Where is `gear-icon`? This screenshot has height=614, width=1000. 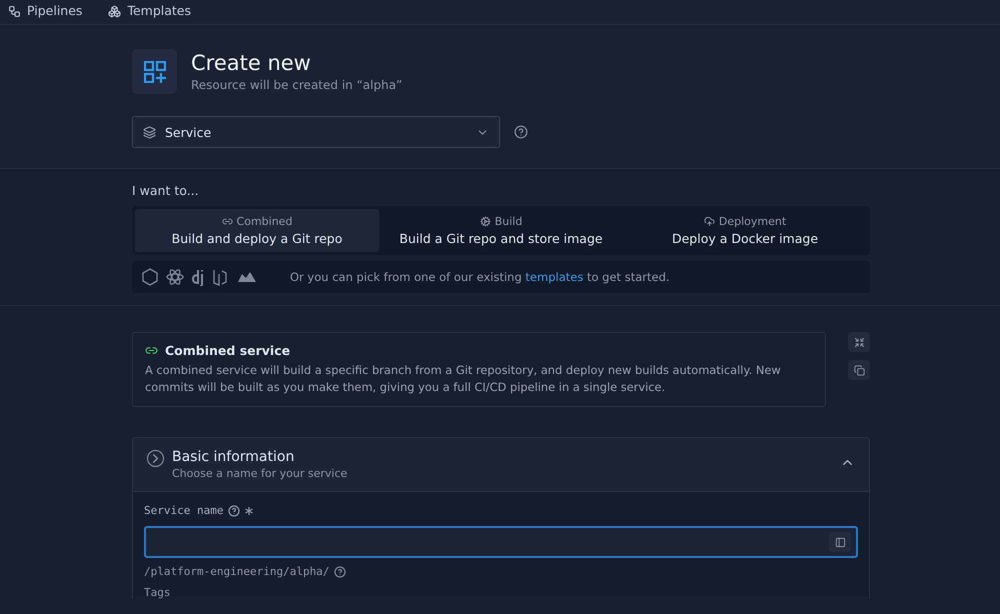 gear-icon is located at coordinates (485, 221).